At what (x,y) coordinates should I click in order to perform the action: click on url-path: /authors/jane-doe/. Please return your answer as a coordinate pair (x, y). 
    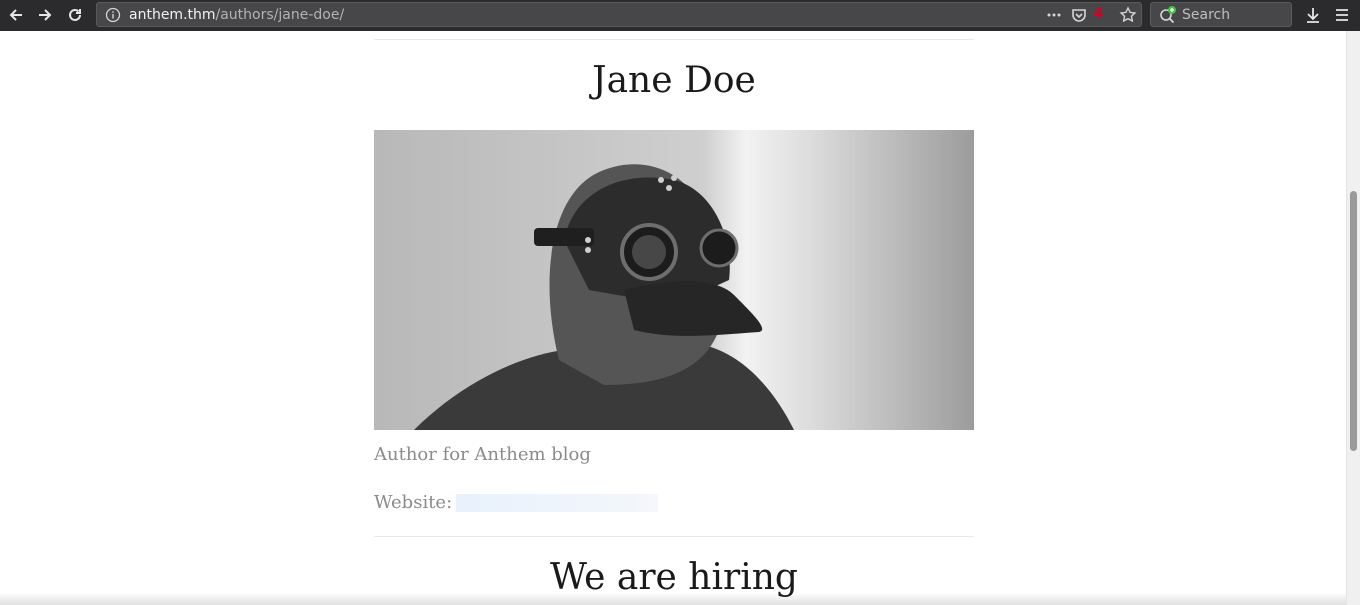
    Looking at the image, I should click on (280, 15).